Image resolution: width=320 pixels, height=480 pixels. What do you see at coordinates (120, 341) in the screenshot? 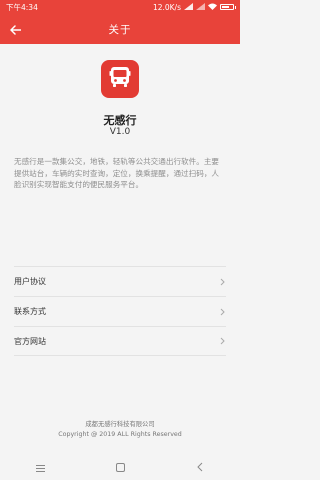
I see `menu-item-website: 官方网站` at bounding box center [120, 341].